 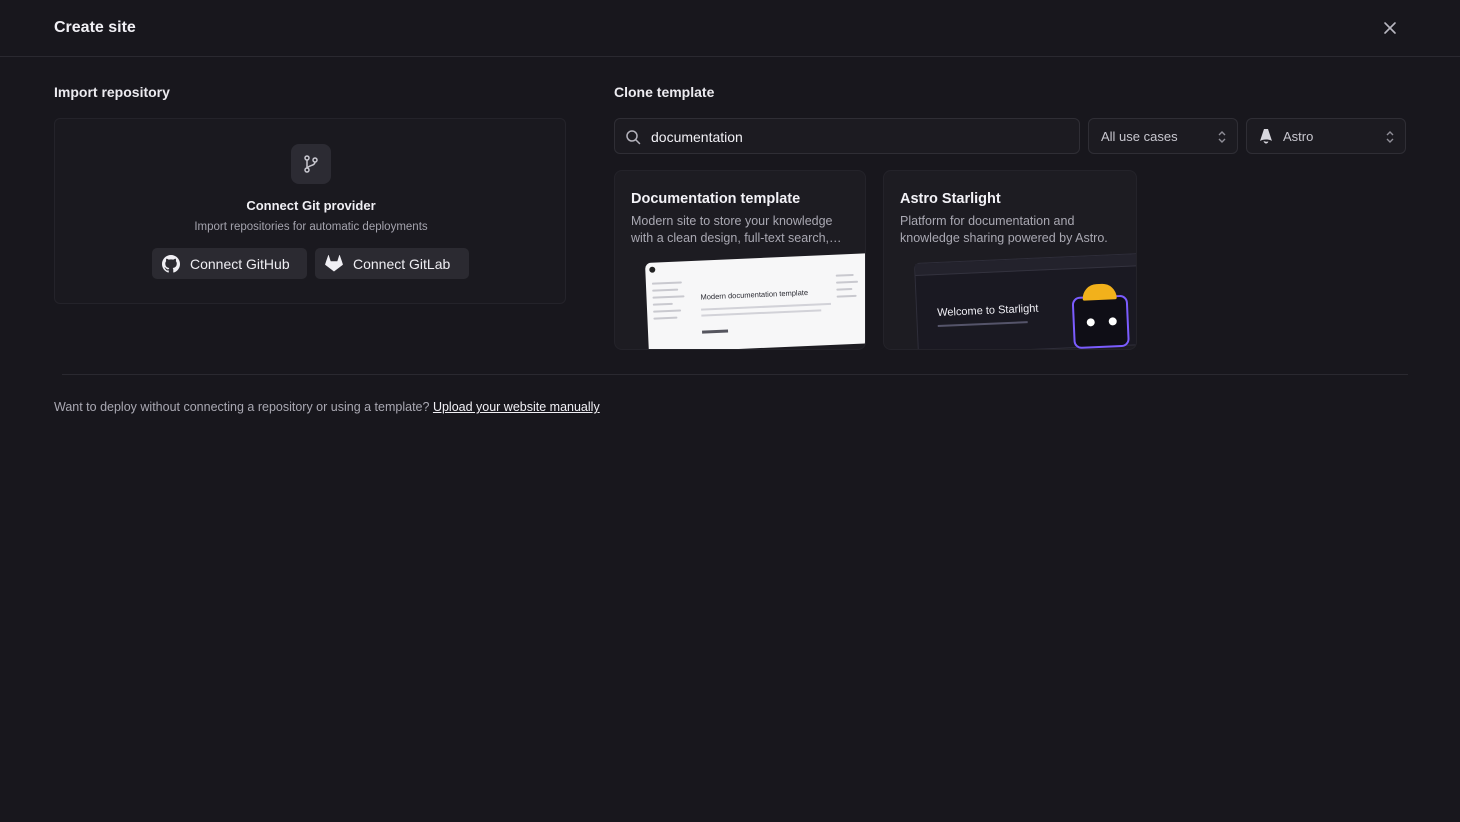 What do you see at coordinates (240, 263) in the screenshot?
I see `connect-github-label: Connect GitHub` at bounding box center [240, 263].